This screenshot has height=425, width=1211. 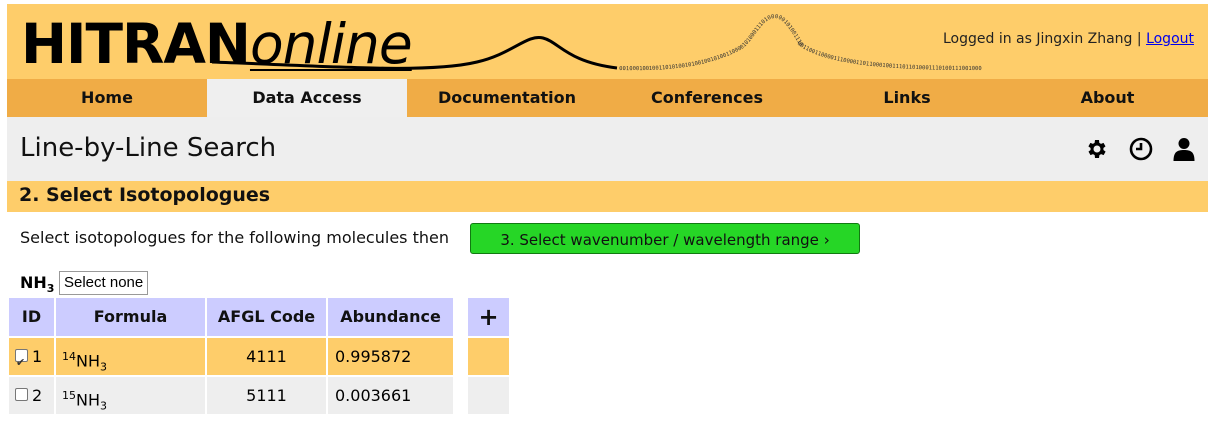 I want to click on table-row-1-formula: 14NH3, so click(x=130, y=356).